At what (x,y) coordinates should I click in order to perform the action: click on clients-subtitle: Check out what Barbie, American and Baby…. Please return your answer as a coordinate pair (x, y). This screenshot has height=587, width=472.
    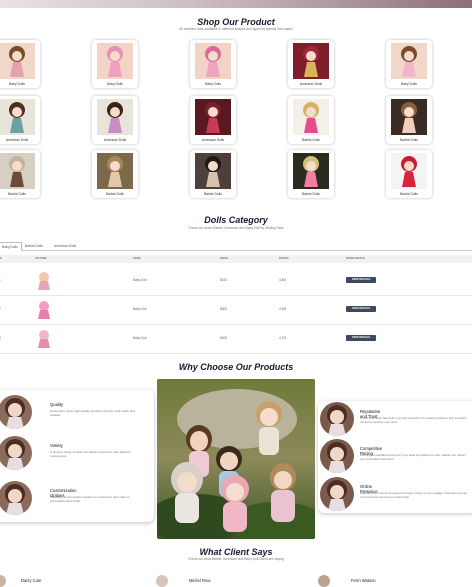
    Looking at the image, I should click on (236, 559).